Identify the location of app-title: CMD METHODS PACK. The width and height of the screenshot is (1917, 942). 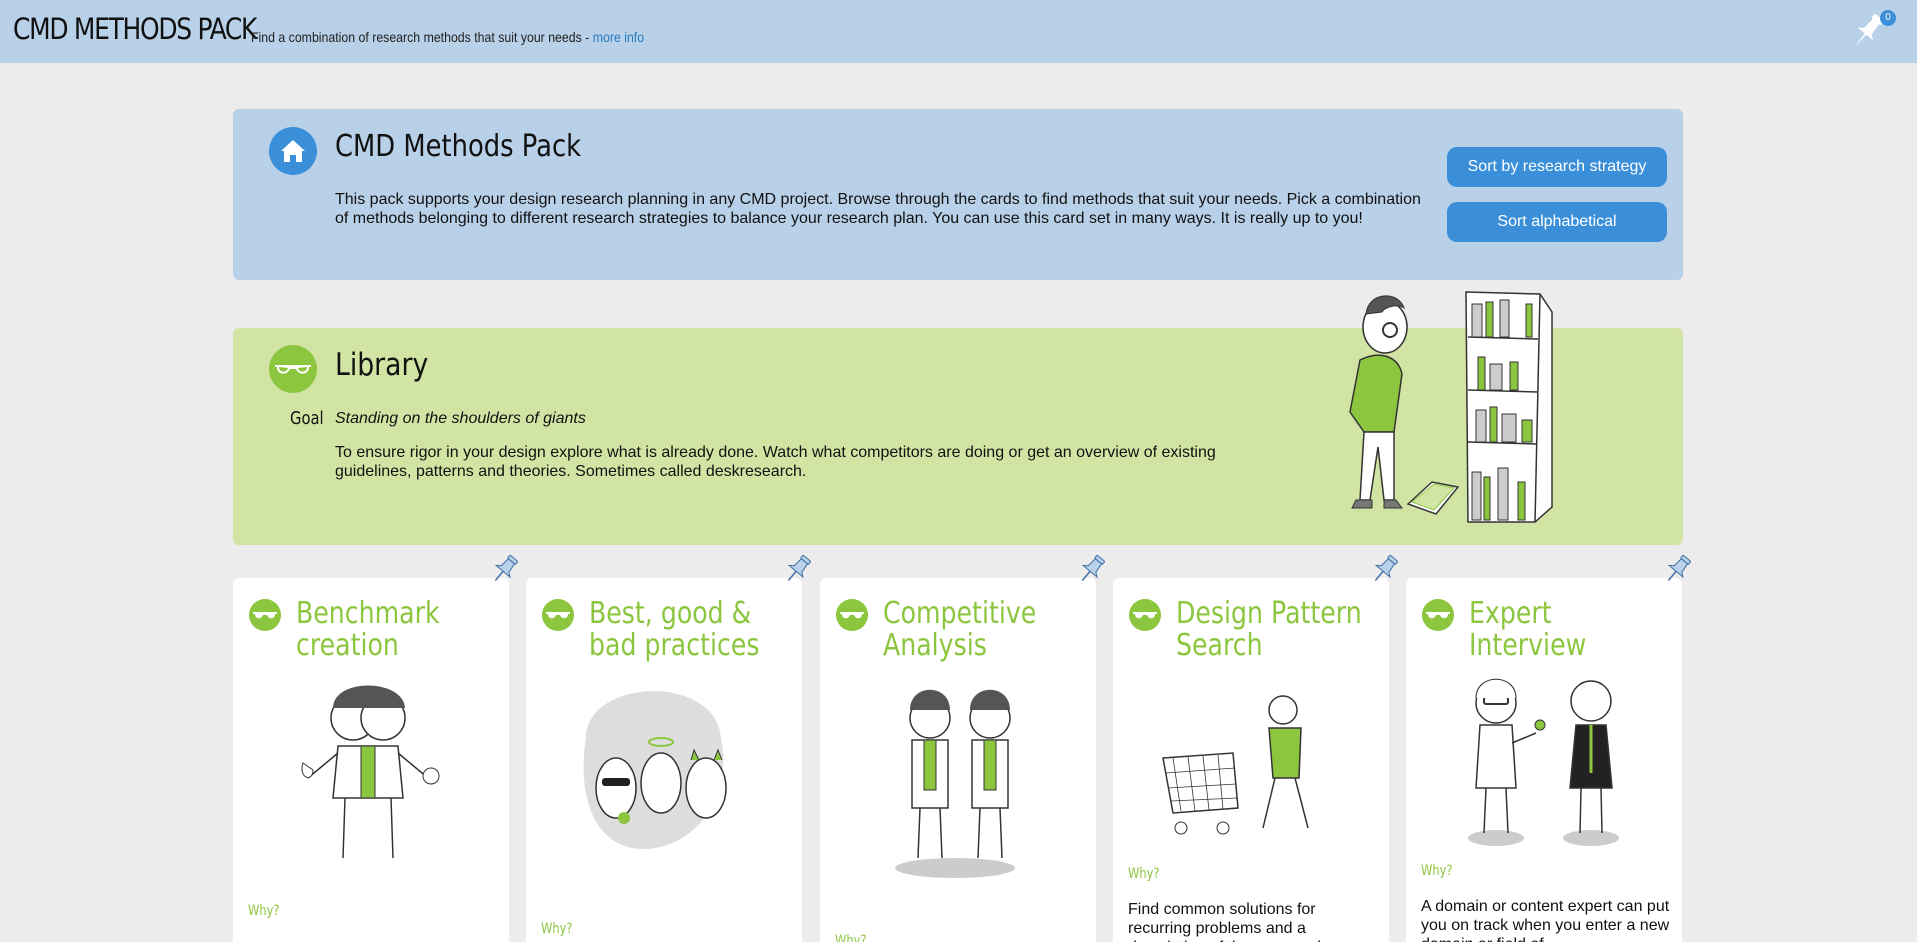
(135, 29).